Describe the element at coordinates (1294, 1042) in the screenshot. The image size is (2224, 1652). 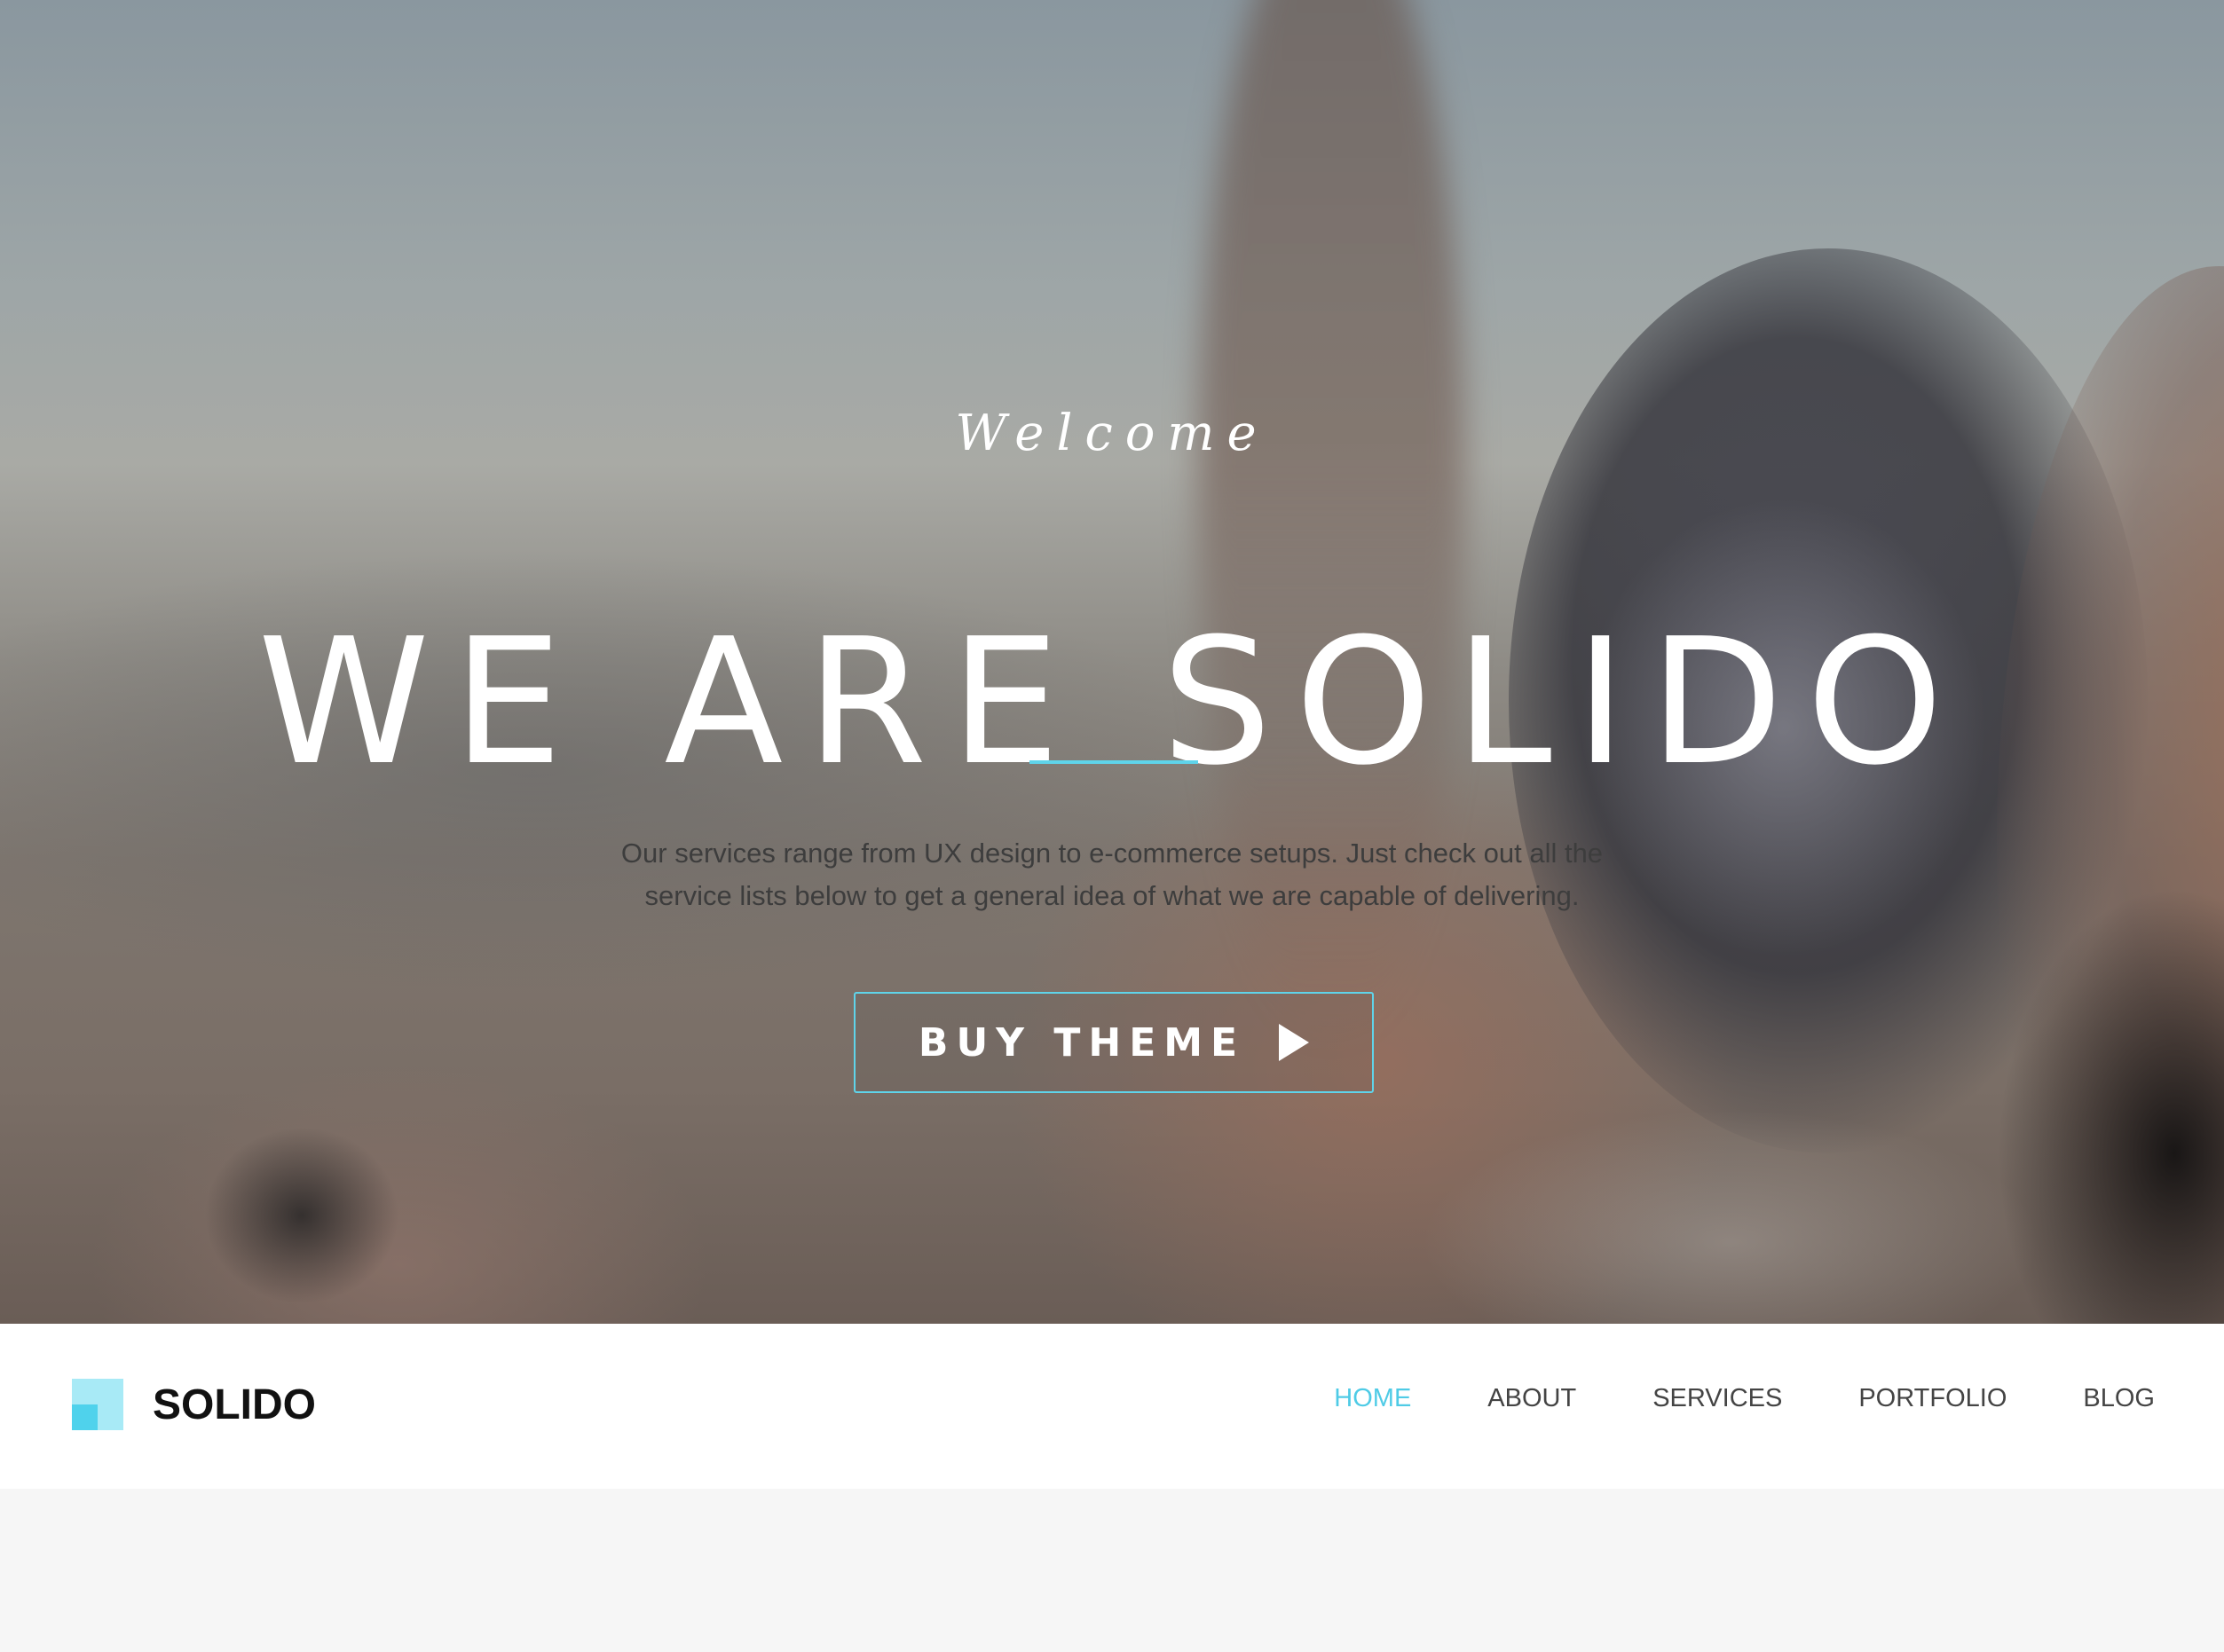
I see `play-icon` at that location.